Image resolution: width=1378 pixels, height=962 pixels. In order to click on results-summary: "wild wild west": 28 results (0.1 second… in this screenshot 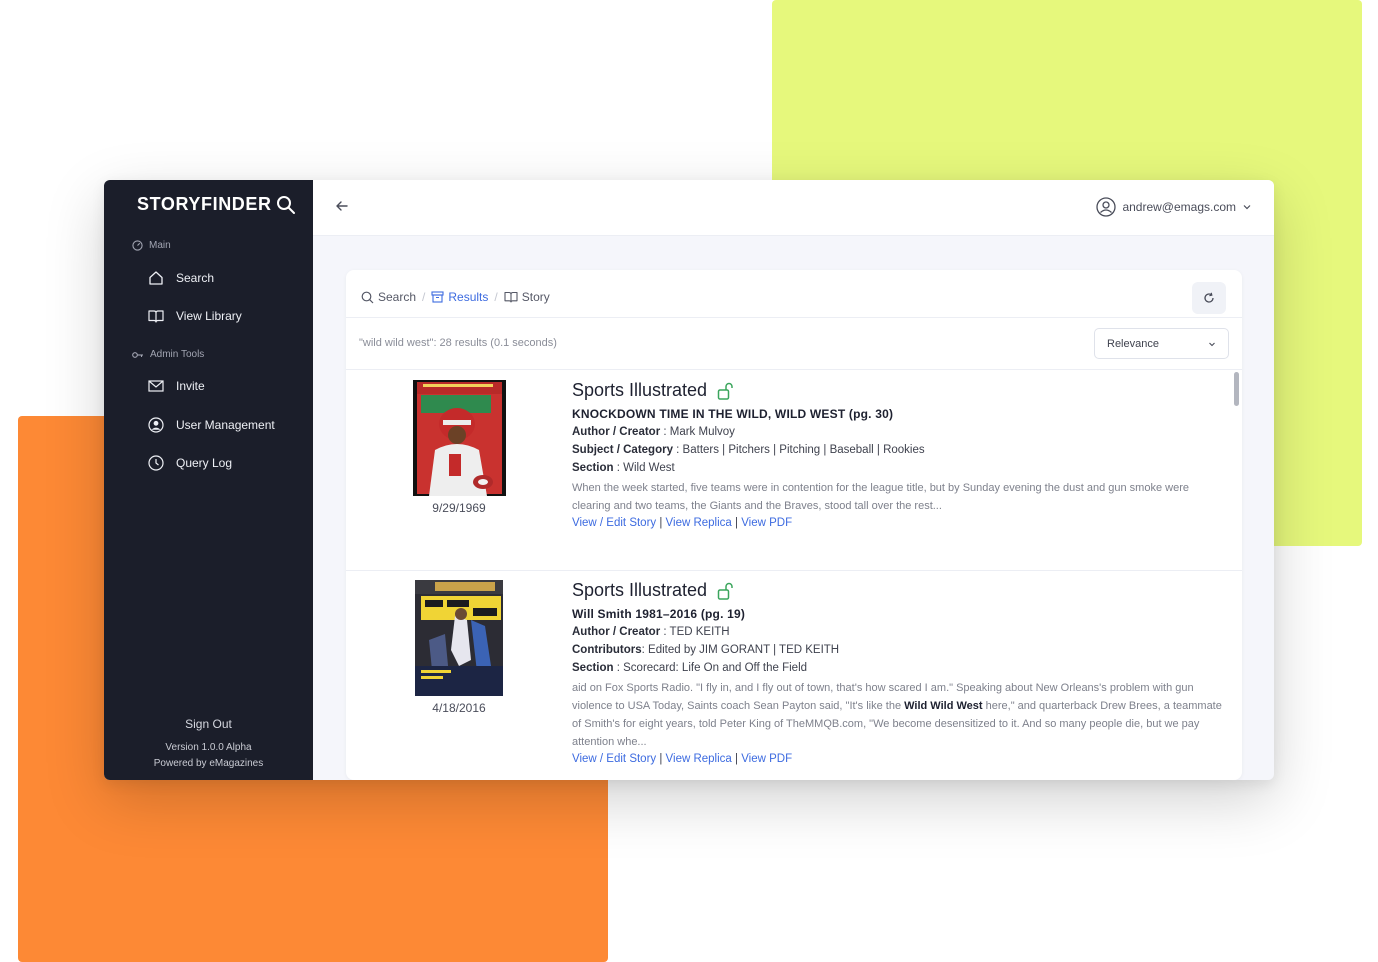, I will do `click(458, 343)`.